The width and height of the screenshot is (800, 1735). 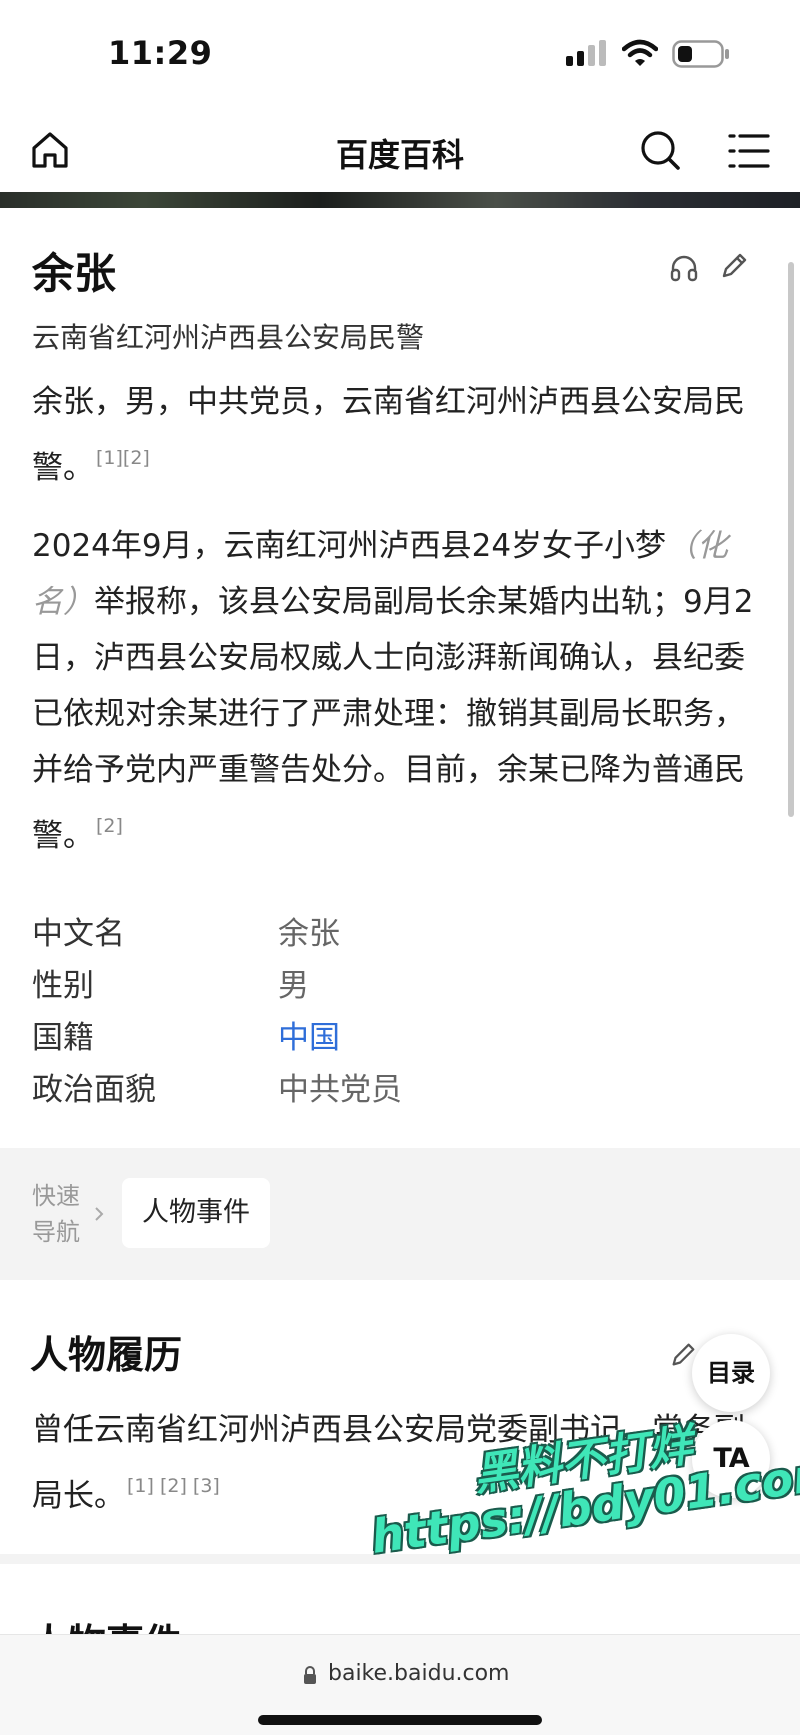 I want to click on nationality-link: 中国, so click(x=309, y=1034).